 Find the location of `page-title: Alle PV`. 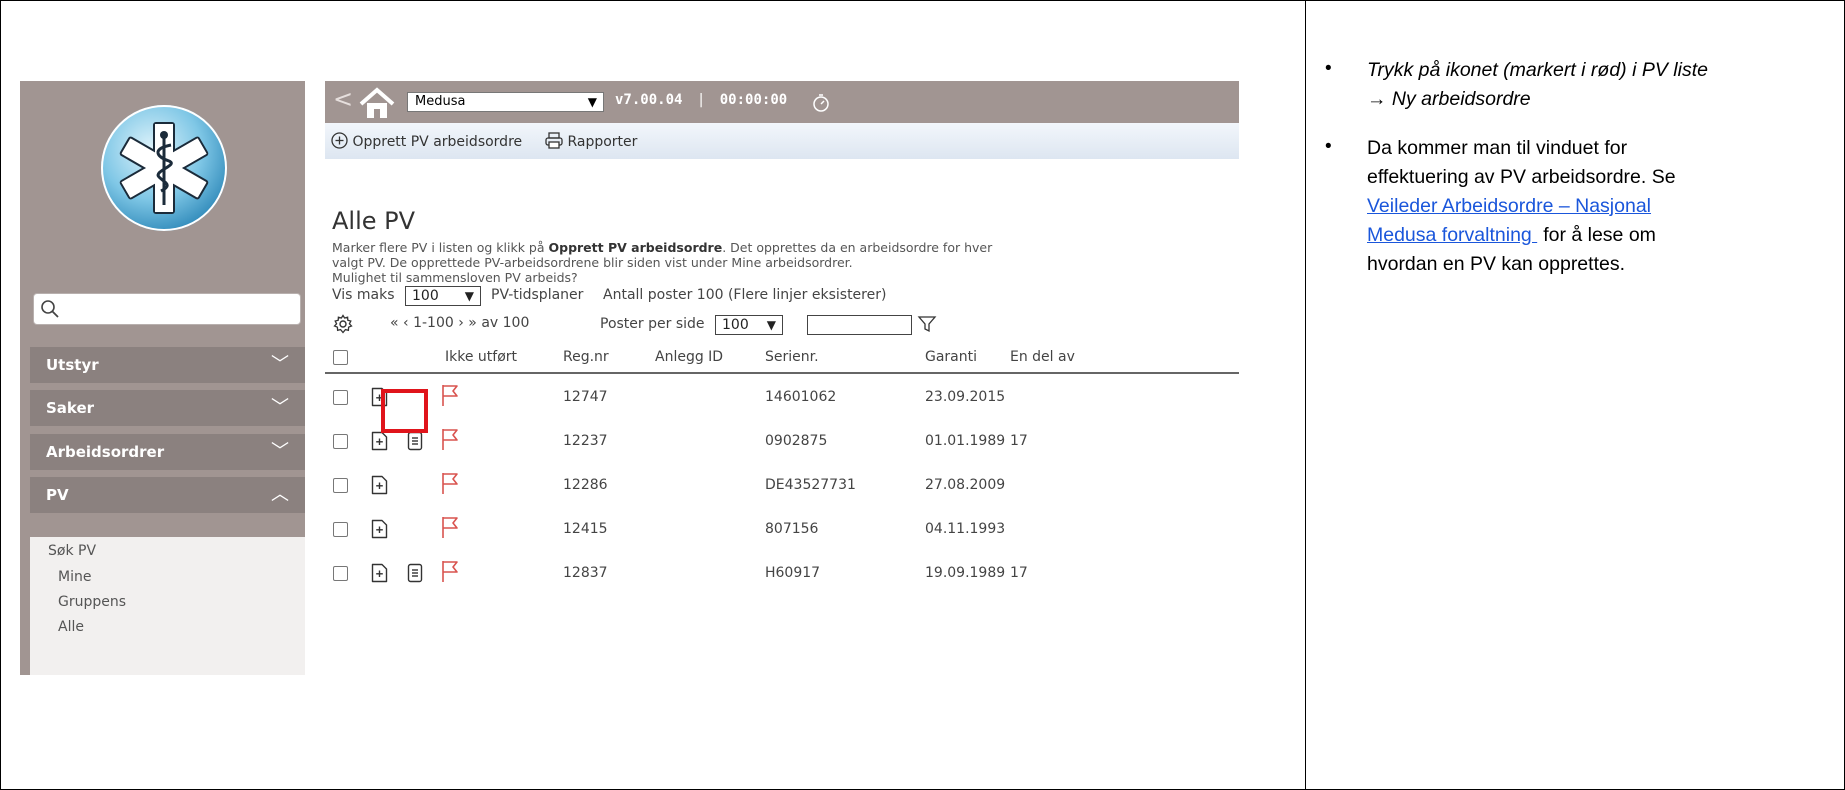

page-title: Alle PV is located at coordinates (374, 221).